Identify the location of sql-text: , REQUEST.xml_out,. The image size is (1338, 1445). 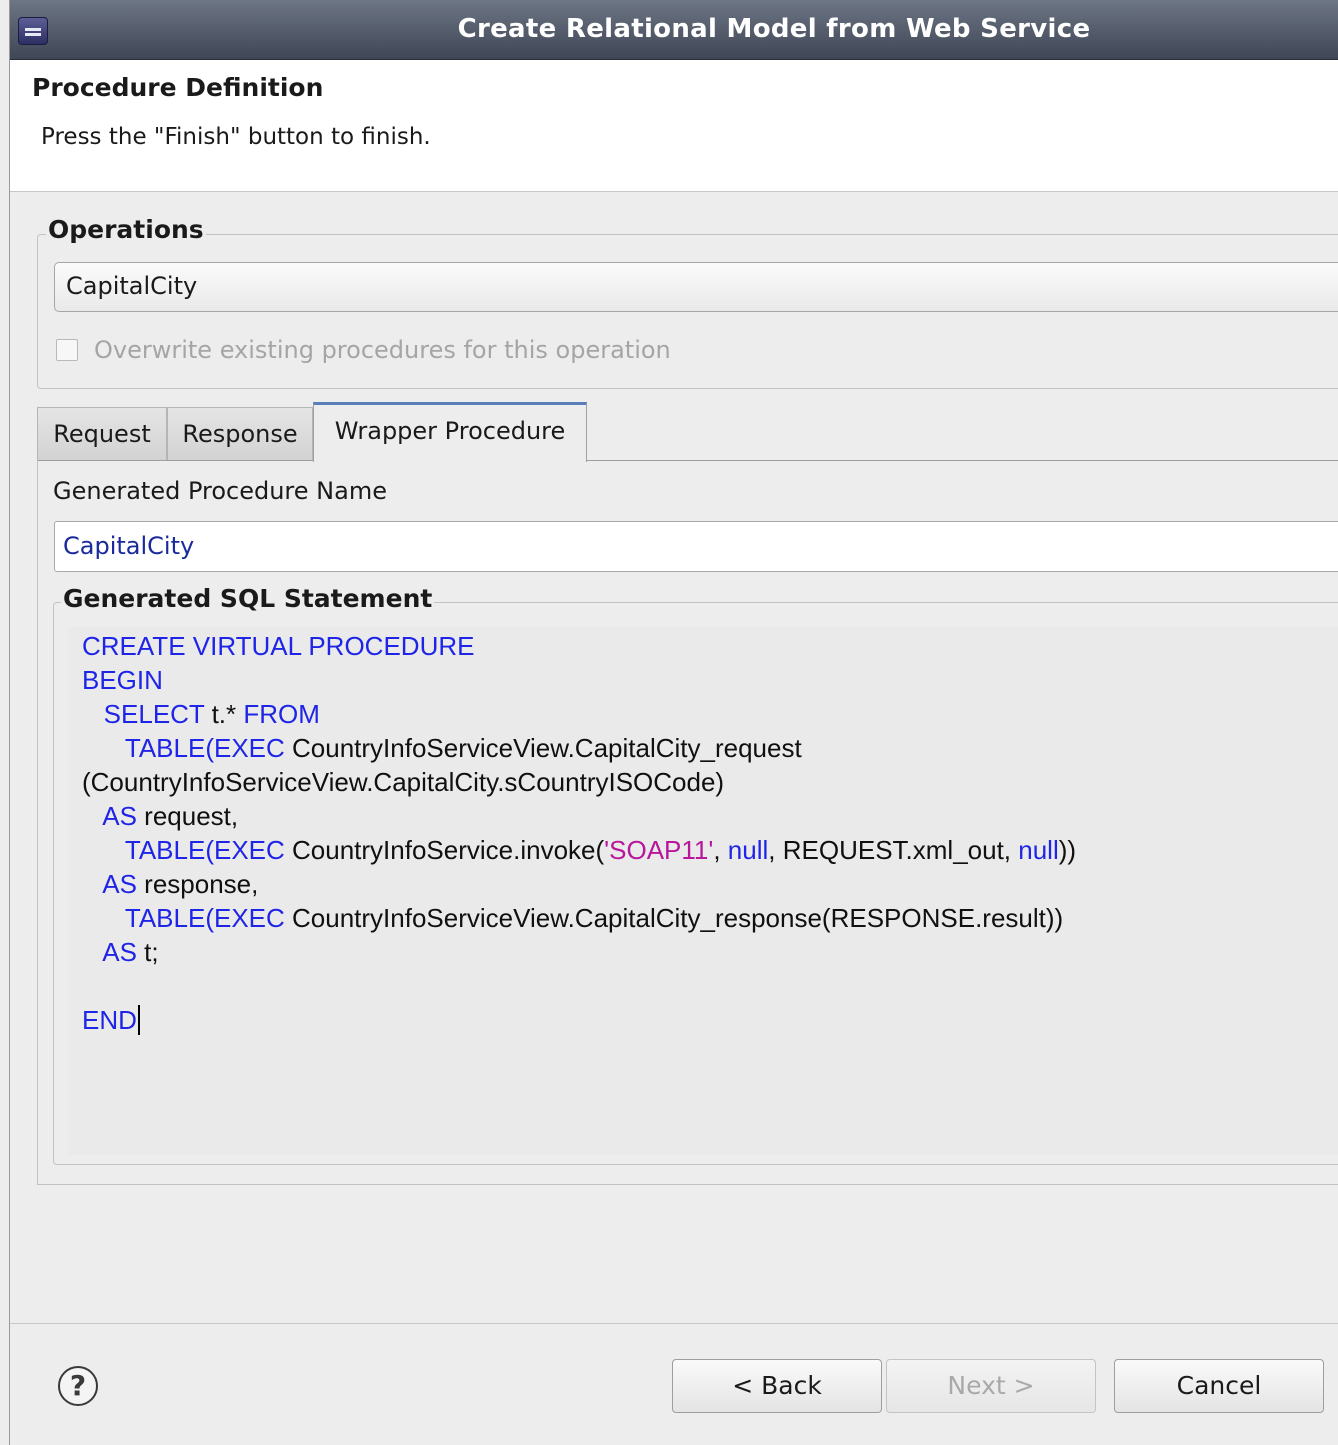
(893, 850).